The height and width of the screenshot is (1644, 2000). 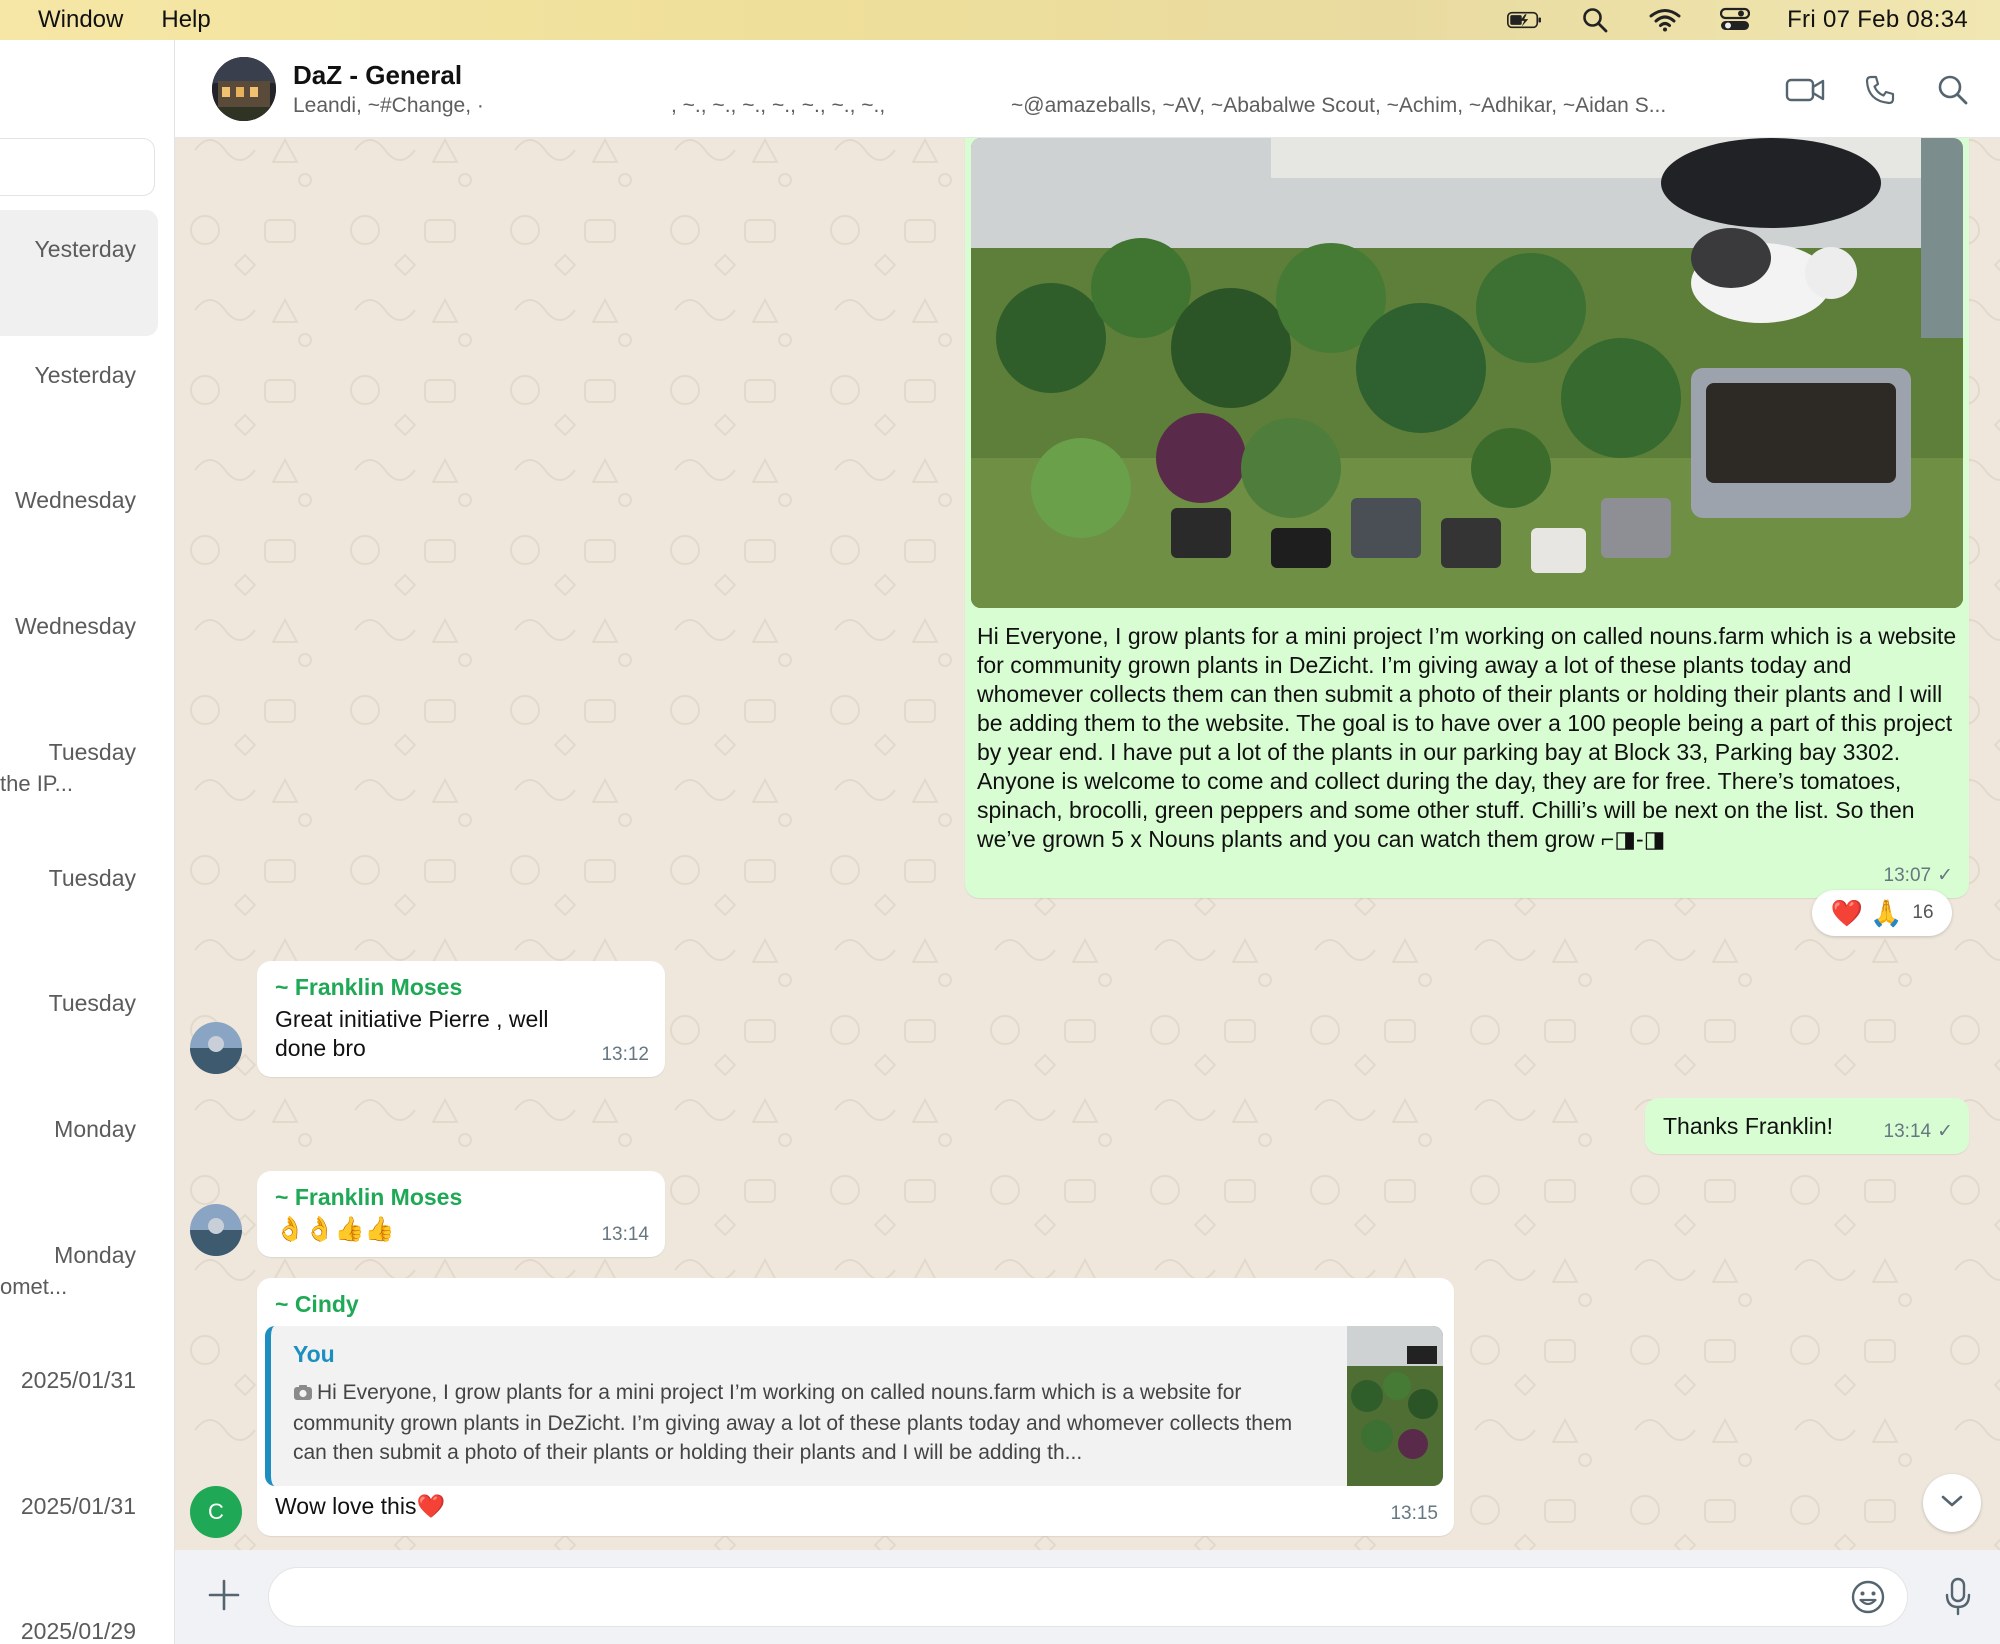 I want to click on attach-plus-button, so click(x=224, y=1597).